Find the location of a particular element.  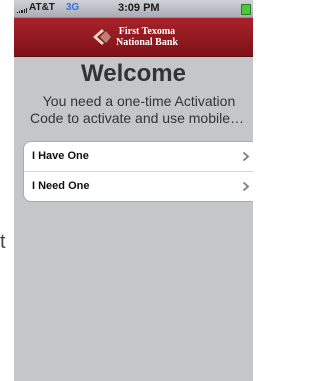

option-i-need-one: I Need One is located at coordinates (138, 186).